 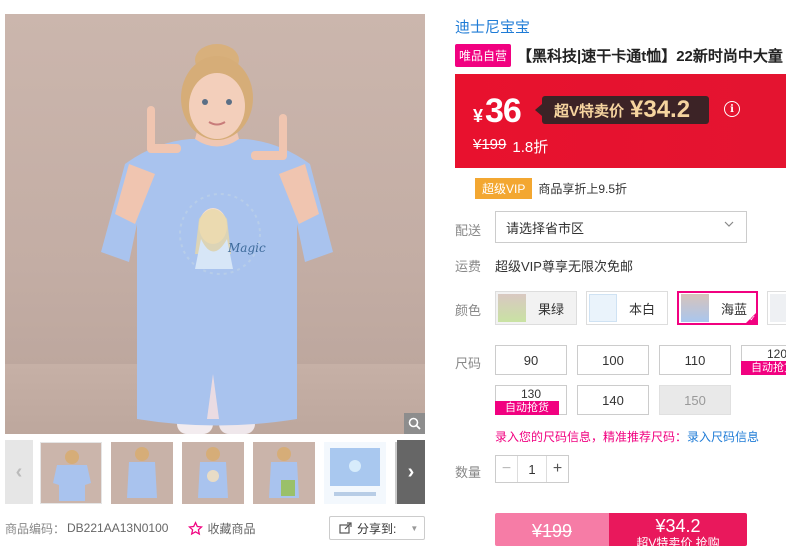 I want to click on region-select-placeholder: 请选择省市区, so click(x=545, y=228).